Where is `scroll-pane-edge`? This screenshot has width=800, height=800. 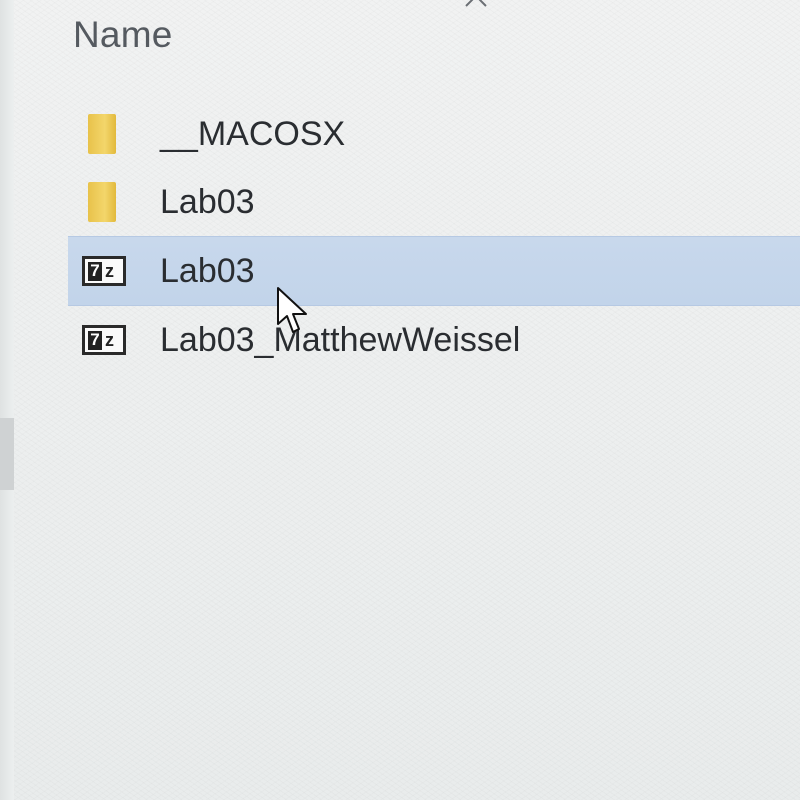 scroll-pane-edge is located at coordinates (7, 400).